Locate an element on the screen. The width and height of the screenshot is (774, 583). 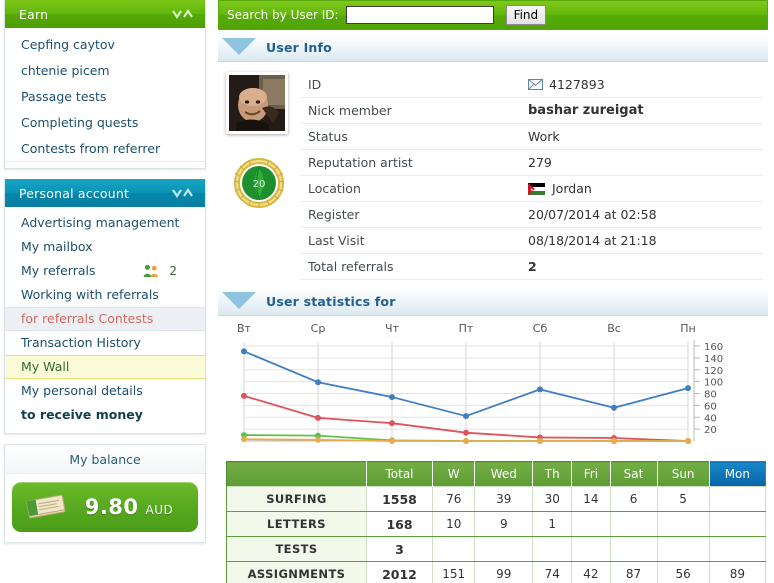
sidebar-item-passage-tests: Passage tests is located at coordinates (105, 97).